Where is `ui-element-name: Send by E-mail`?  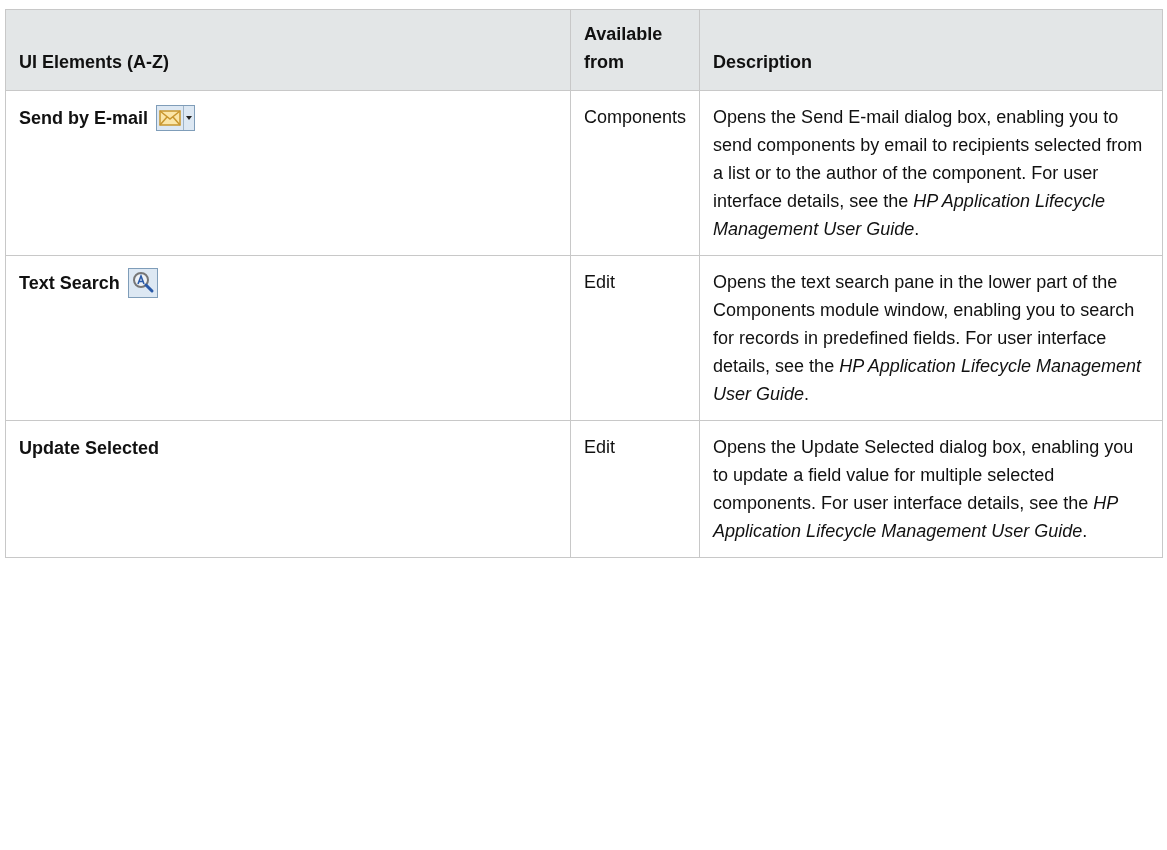
ui-element-name: Send by E-mail is located at coordinates (84, 118).